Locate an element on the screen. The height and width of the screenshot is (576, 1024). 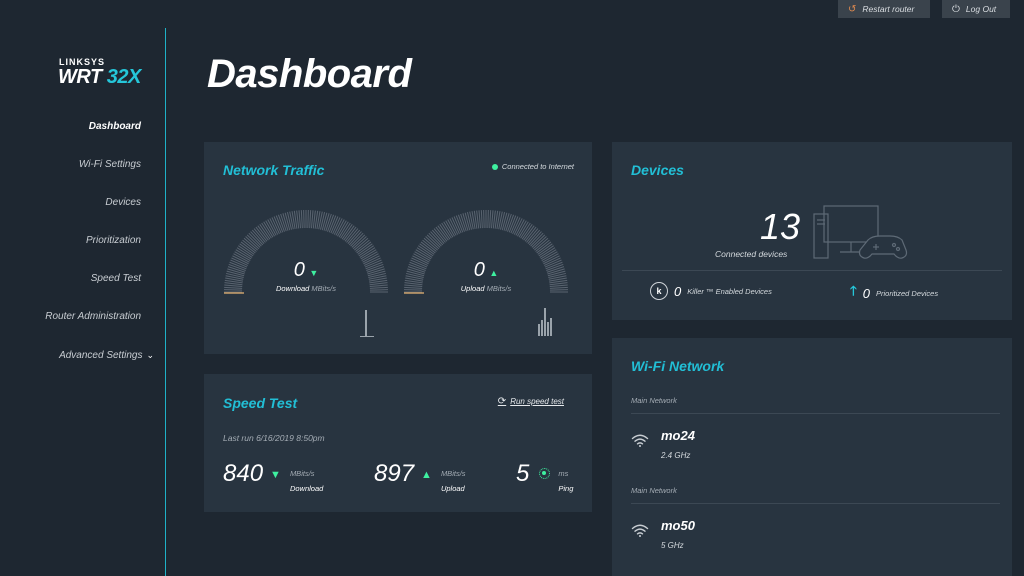
prioritized-devices-label: Prioritized Devices is located at coordinates (907, 293).